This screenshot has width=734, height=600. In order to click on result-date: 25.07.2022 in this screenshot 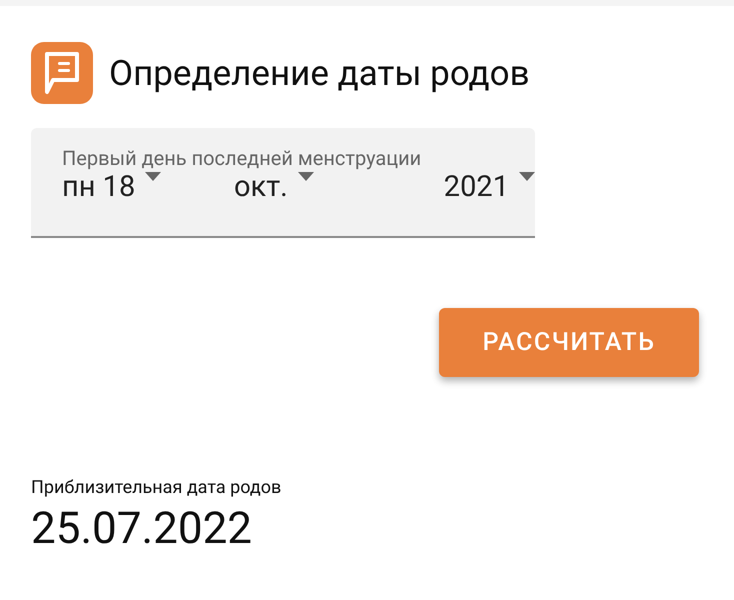, I will do `click(142, 528)`.